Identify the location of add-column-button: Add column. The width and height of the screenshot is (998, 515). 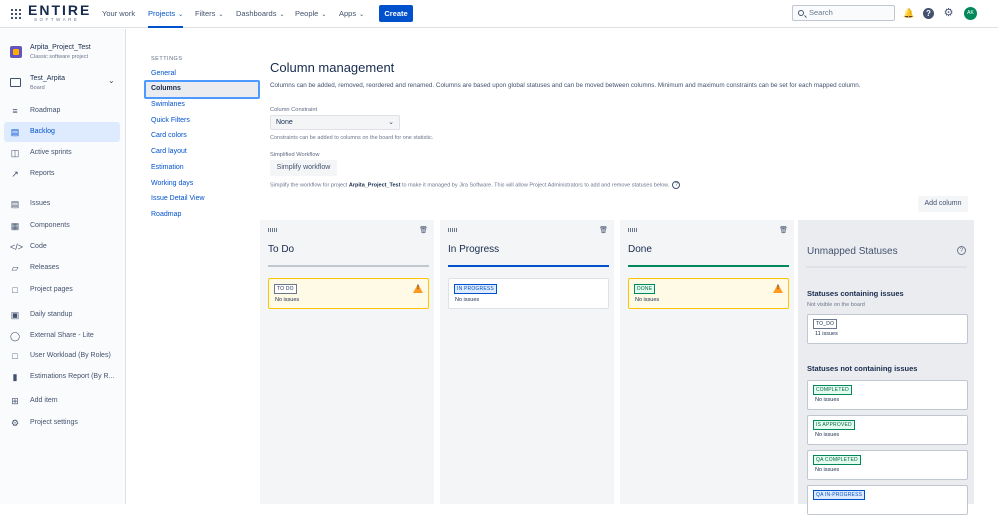
(943, 204).